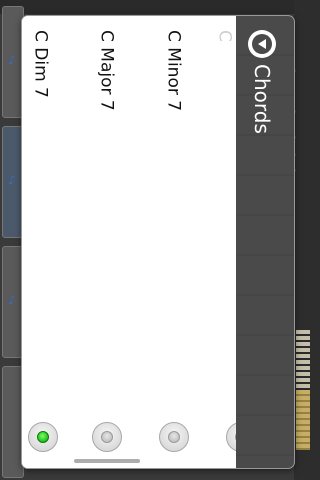 The image size is (320, 480). What do you see at coordinates (224, 36) in the screenshot?
I see `chord-option-label: C` at bounding box center [224, 36].